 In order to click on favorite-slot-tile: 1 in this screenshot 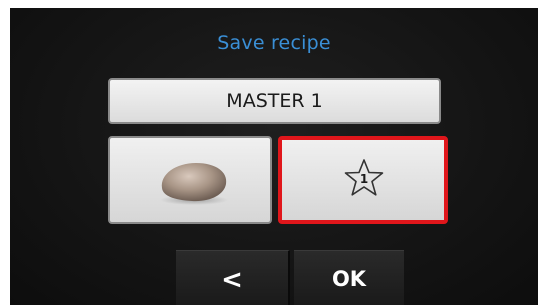, I will do `click(363, 180)`.